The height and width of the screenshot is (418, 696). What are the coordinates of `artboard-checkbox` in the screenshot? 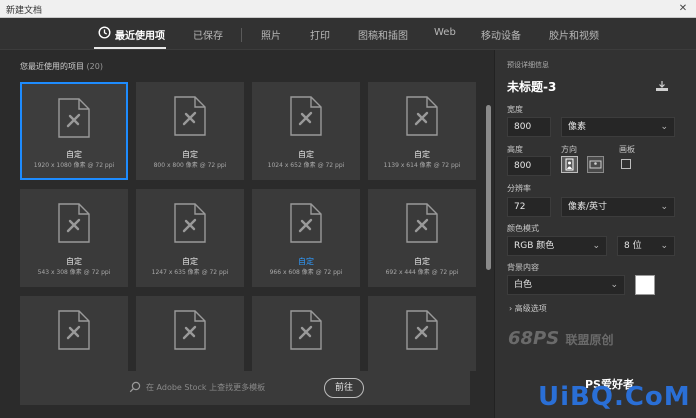 It's located at (626, 164).